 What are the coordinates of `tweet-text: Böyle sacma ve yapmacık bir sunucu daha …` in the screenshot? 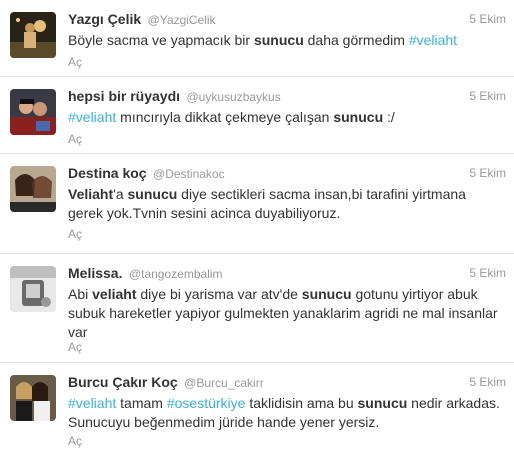 It's located at (284, 40).